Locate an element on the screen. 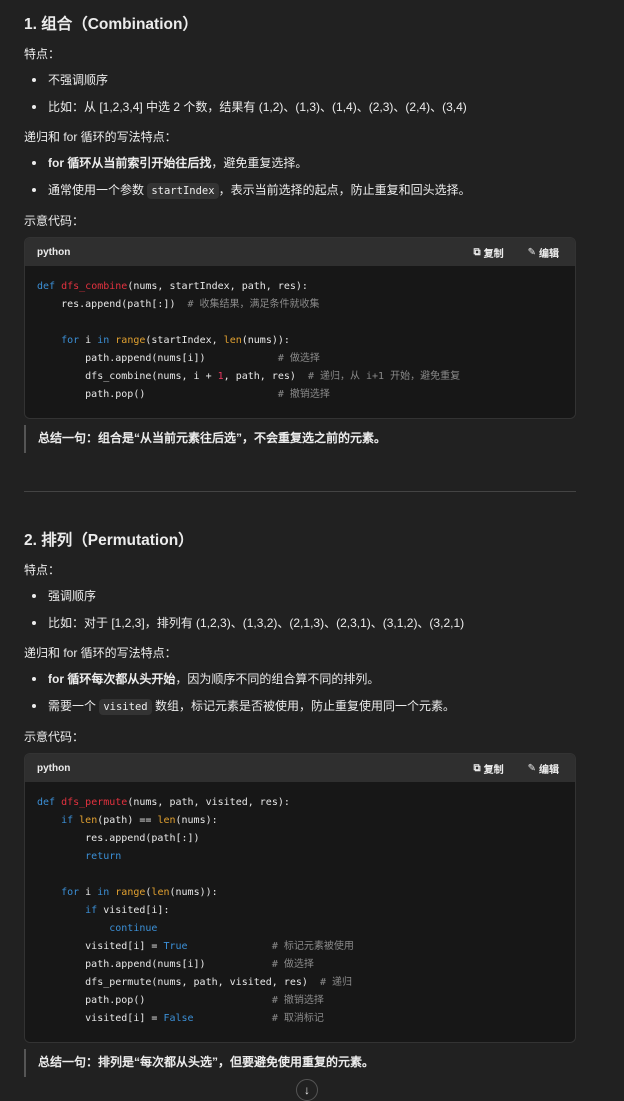 The image size is (624, 1101). code-token: # 递归，从 i+1 开始，避免重复 is located at coordinates (384, 376).